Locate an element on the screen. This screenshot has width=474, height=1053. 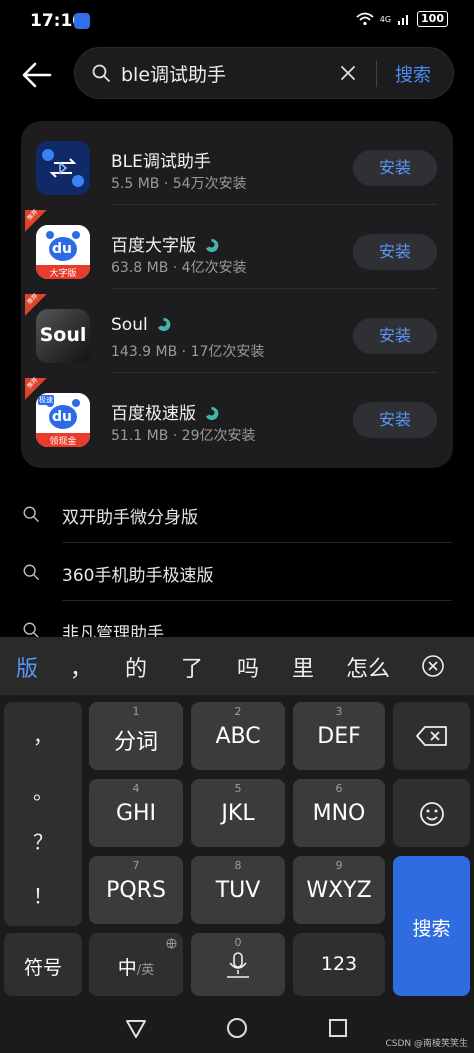
suggestion-text: 360手机助手极速版 is located at coordinates (138, 576).